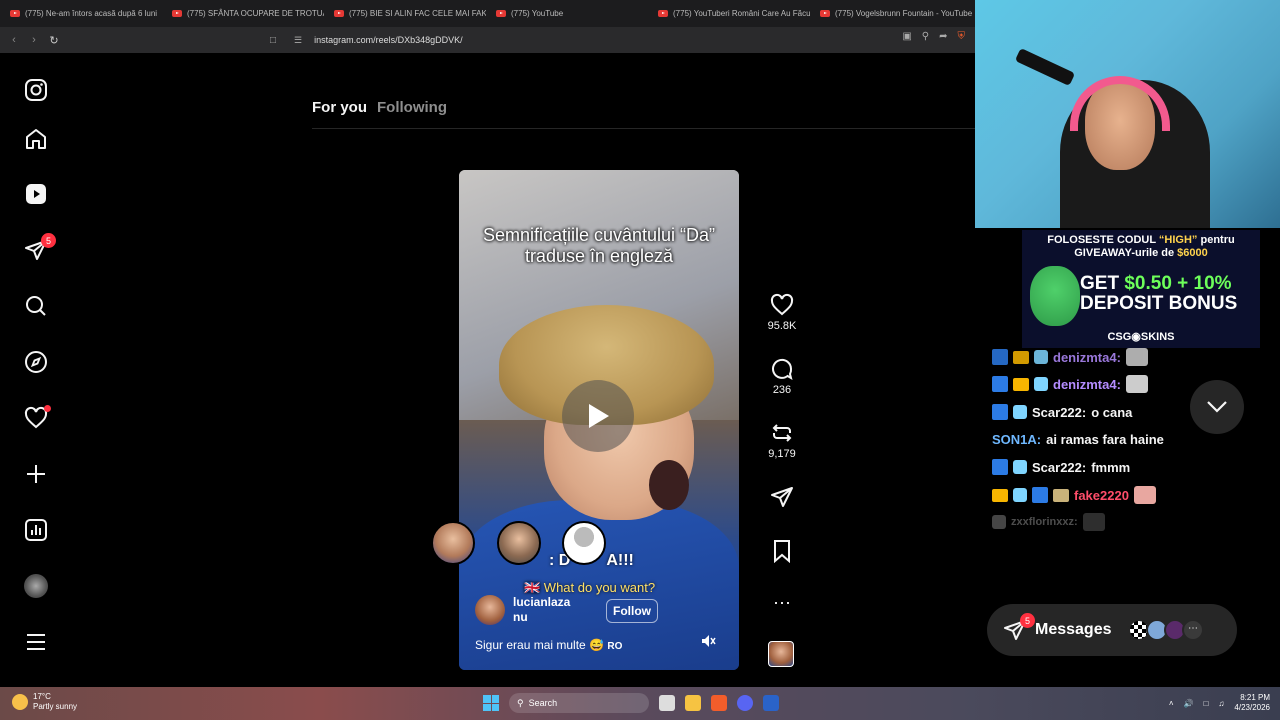 The image size is (1280, 720). Describe the element at coordinates (36, 362) in the screenshot. I see `explore-icon` at that location.